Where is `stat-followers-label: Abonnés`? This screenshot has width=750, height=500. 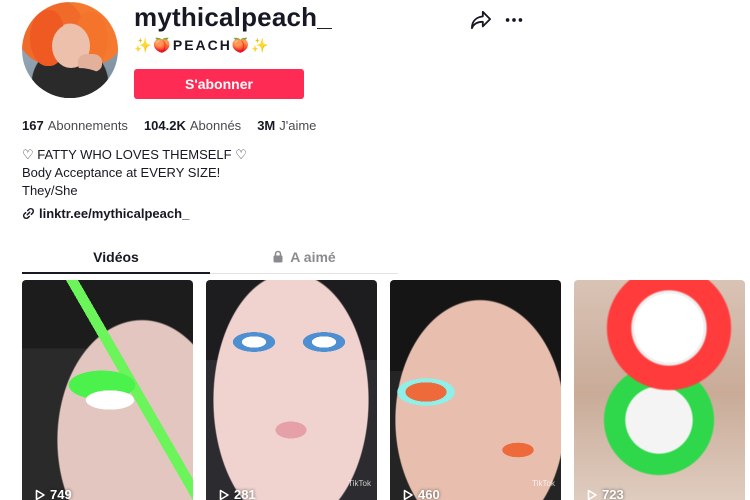
stat-followers-label: Abonnés is located at coordinates (215, 125).